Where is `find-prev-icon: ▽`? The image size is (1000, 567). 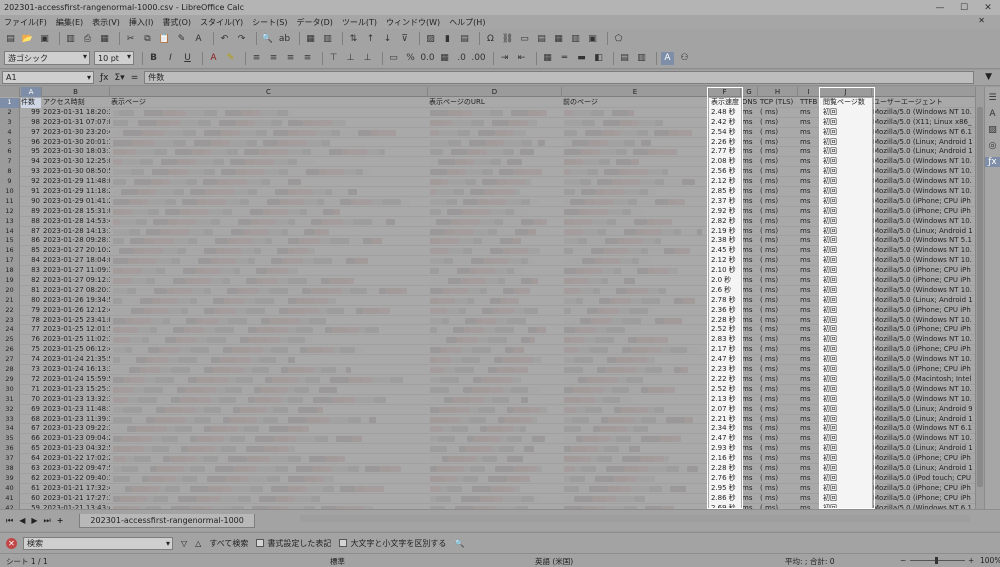 find-prev-icon: ▽ is located at coordinates (184, 543).